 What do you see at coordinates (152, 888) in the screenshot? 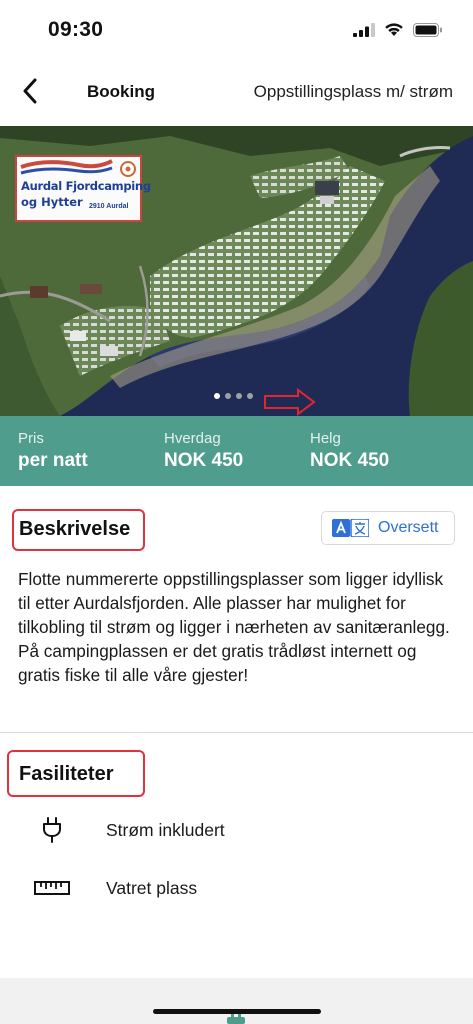
I see `facility-label: Vatret plass` at bounding box center [152, 888].